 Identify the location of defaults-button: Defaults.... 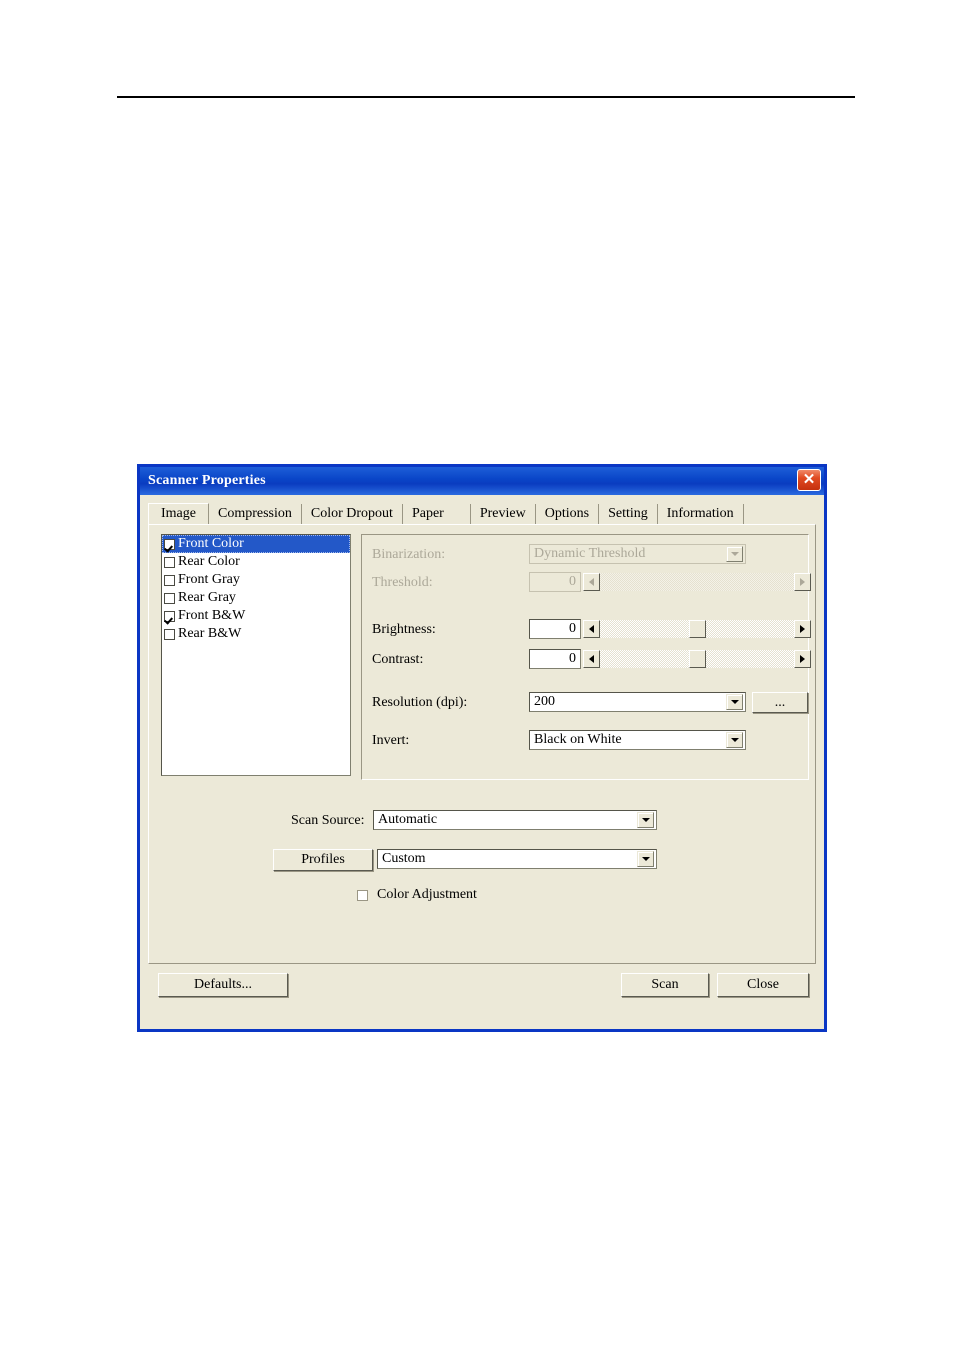
(223, 985).